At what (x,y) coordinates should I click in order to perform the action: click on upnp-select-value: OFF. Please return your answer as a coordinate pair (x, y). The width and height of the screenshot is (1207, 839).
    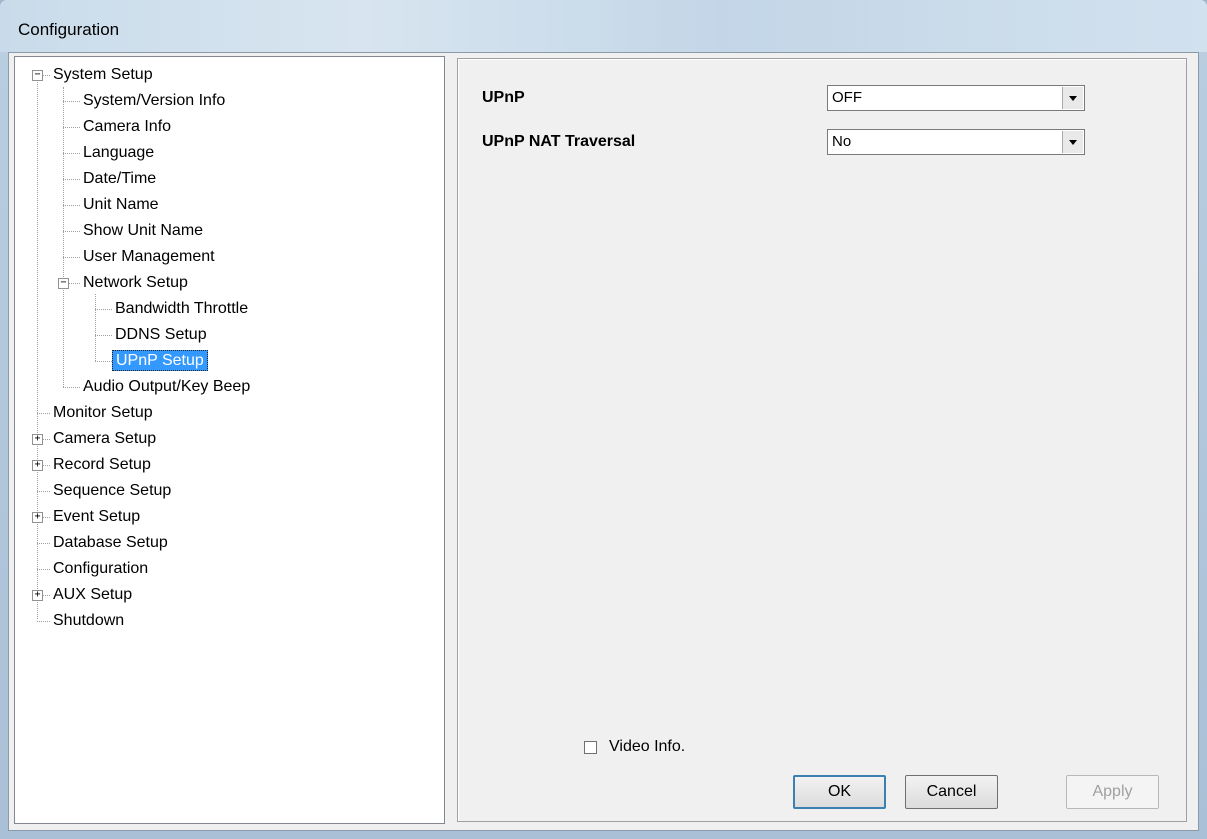
    Looking at the image, I should click on (847, 97).